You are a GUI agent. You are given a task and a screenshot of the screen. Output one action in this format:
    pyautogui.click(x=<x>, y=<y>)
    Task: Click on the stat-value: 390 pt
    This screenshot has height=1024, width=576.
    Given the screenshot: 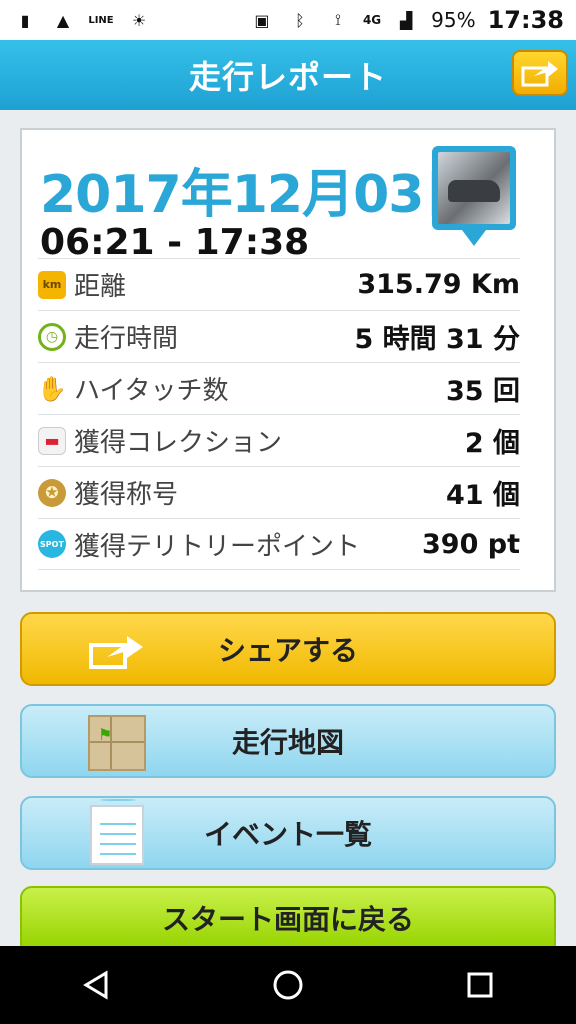 What is the action you would take?
    pyautogui.click(x=471, y=544)
    